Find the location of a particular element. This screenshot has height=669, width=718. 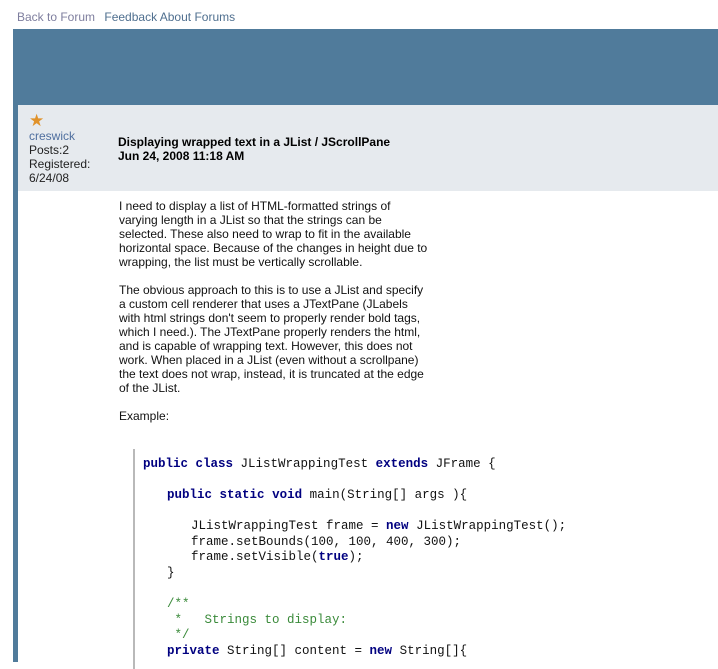

code-line: public static void main(String[] args ){ is located at coordinates (317, 495).